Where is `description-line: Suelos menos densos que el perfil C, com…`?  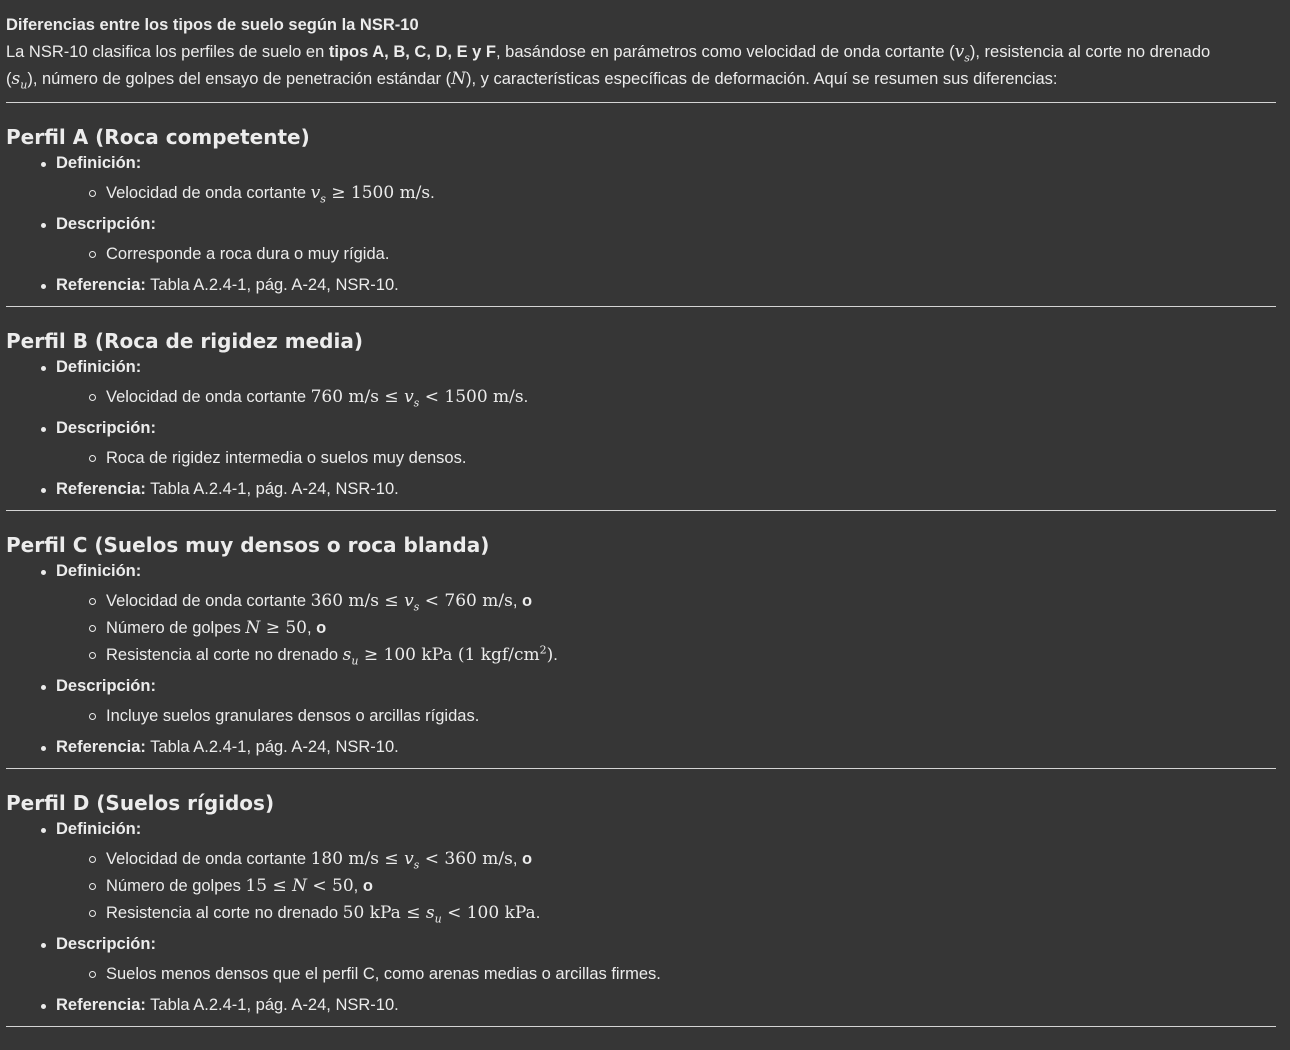 description-line: Suelos menos densos que el perfil C, com… is located at coordinates (682, 974).